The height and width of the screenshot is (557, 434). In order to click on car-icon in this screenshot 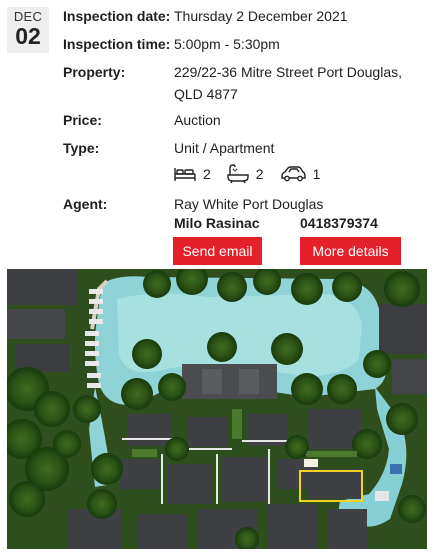, I will do `click(293, 174)`.